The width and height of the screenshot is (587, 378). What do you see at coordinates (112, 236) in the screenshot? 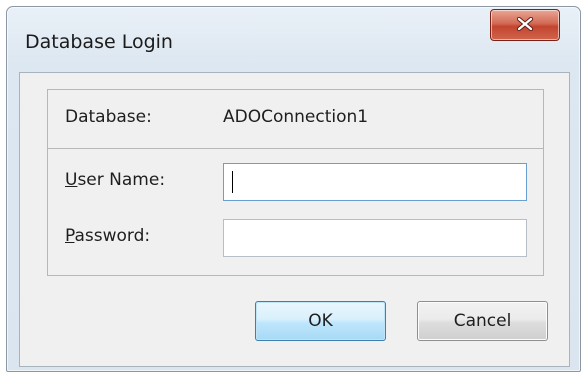
I see `password-label-text: assword:` at bounding box center [112, 236].